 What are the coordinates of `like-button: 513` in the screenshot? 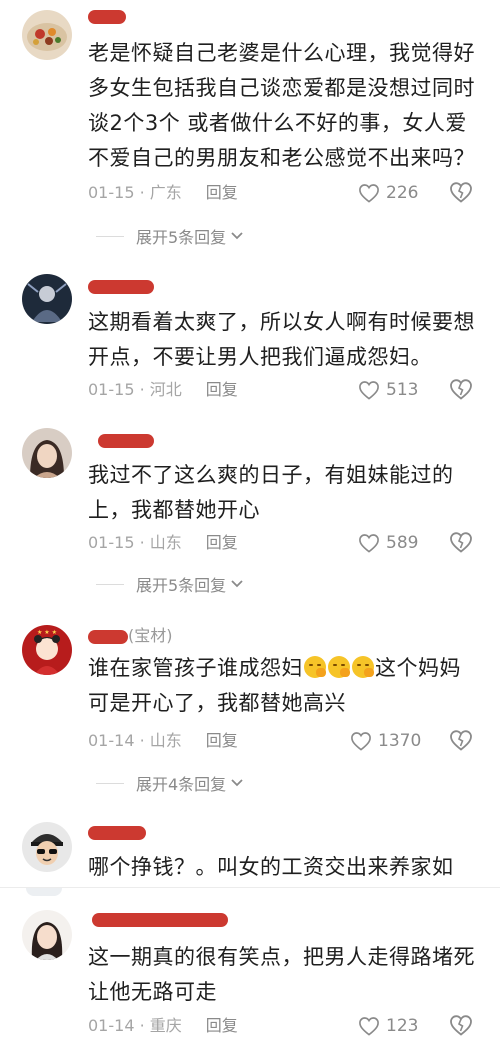 It's located at (388, 390).